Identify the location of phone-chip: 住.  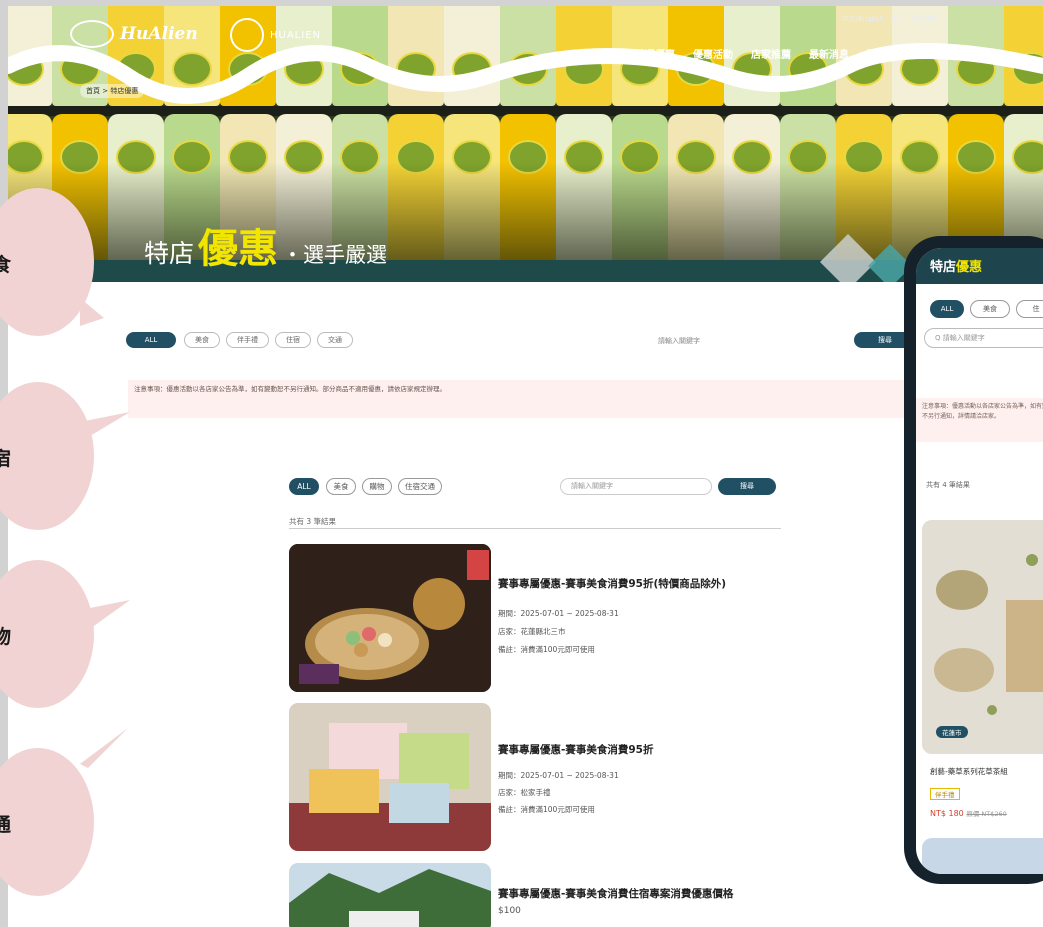
(1029, 309).